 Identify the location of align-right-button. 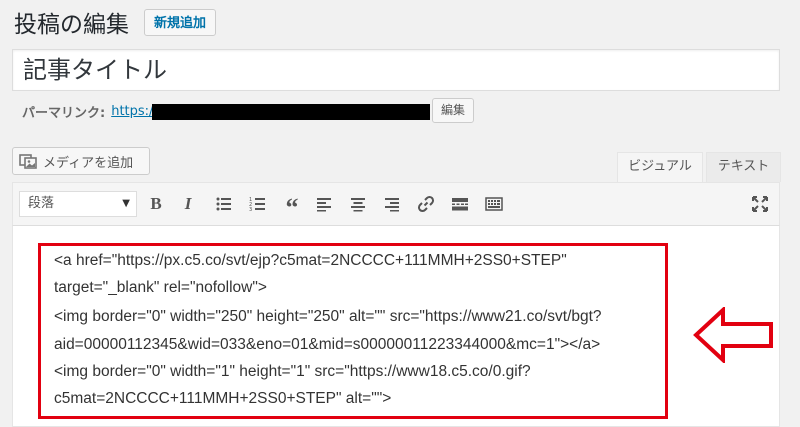
(392, 204).